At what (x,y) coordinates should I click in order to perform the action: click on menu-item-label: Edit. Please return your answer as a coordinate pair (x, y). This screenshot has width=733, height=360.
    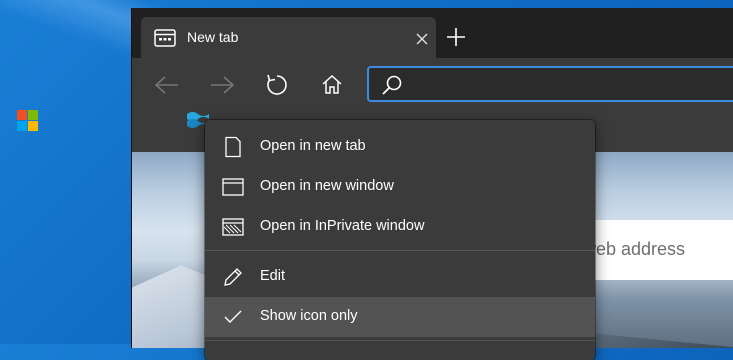
    Looking at the image, I should click on (272, 276).